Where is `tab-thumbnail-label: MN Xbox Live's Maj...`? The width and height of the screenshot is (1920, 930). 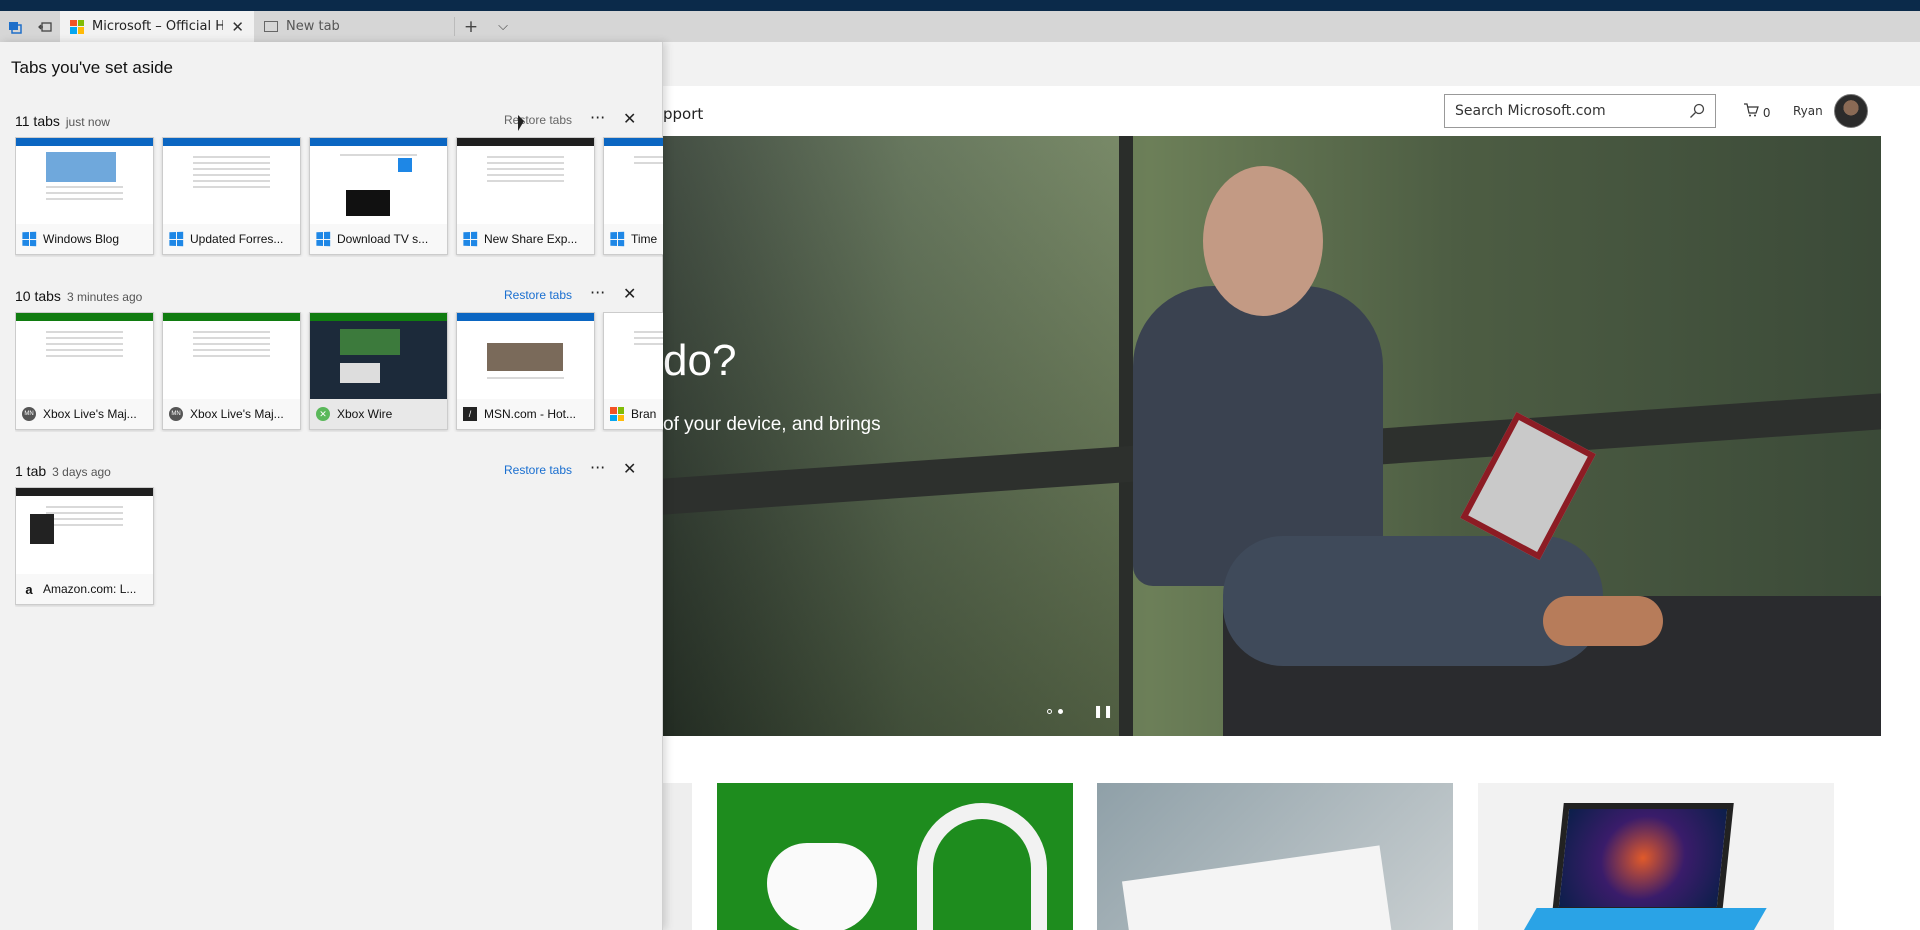
tab-thumbnail-label: MN Xbox Live's Maj... is located at coordinates (84, 414).